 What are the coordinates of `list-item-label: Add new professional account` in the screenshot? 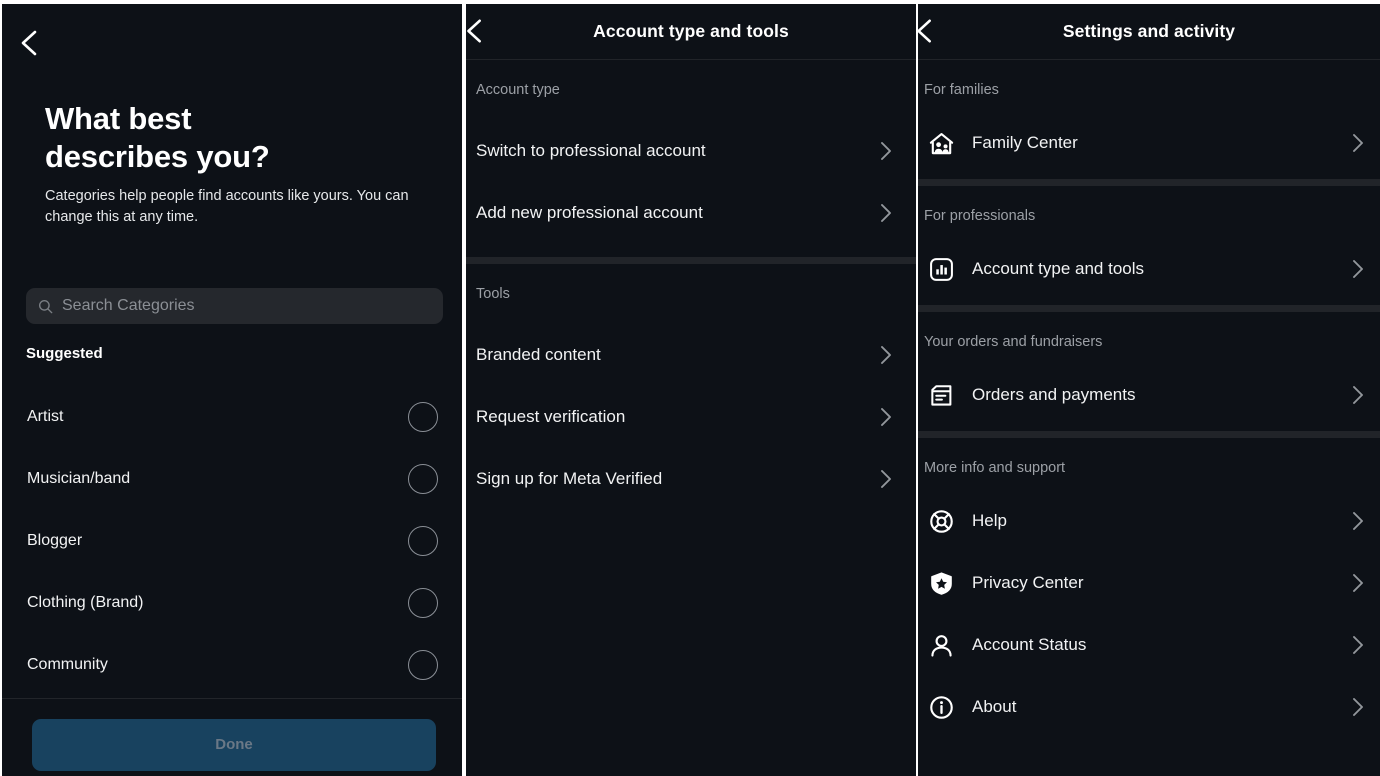 It's located at (589, 212).